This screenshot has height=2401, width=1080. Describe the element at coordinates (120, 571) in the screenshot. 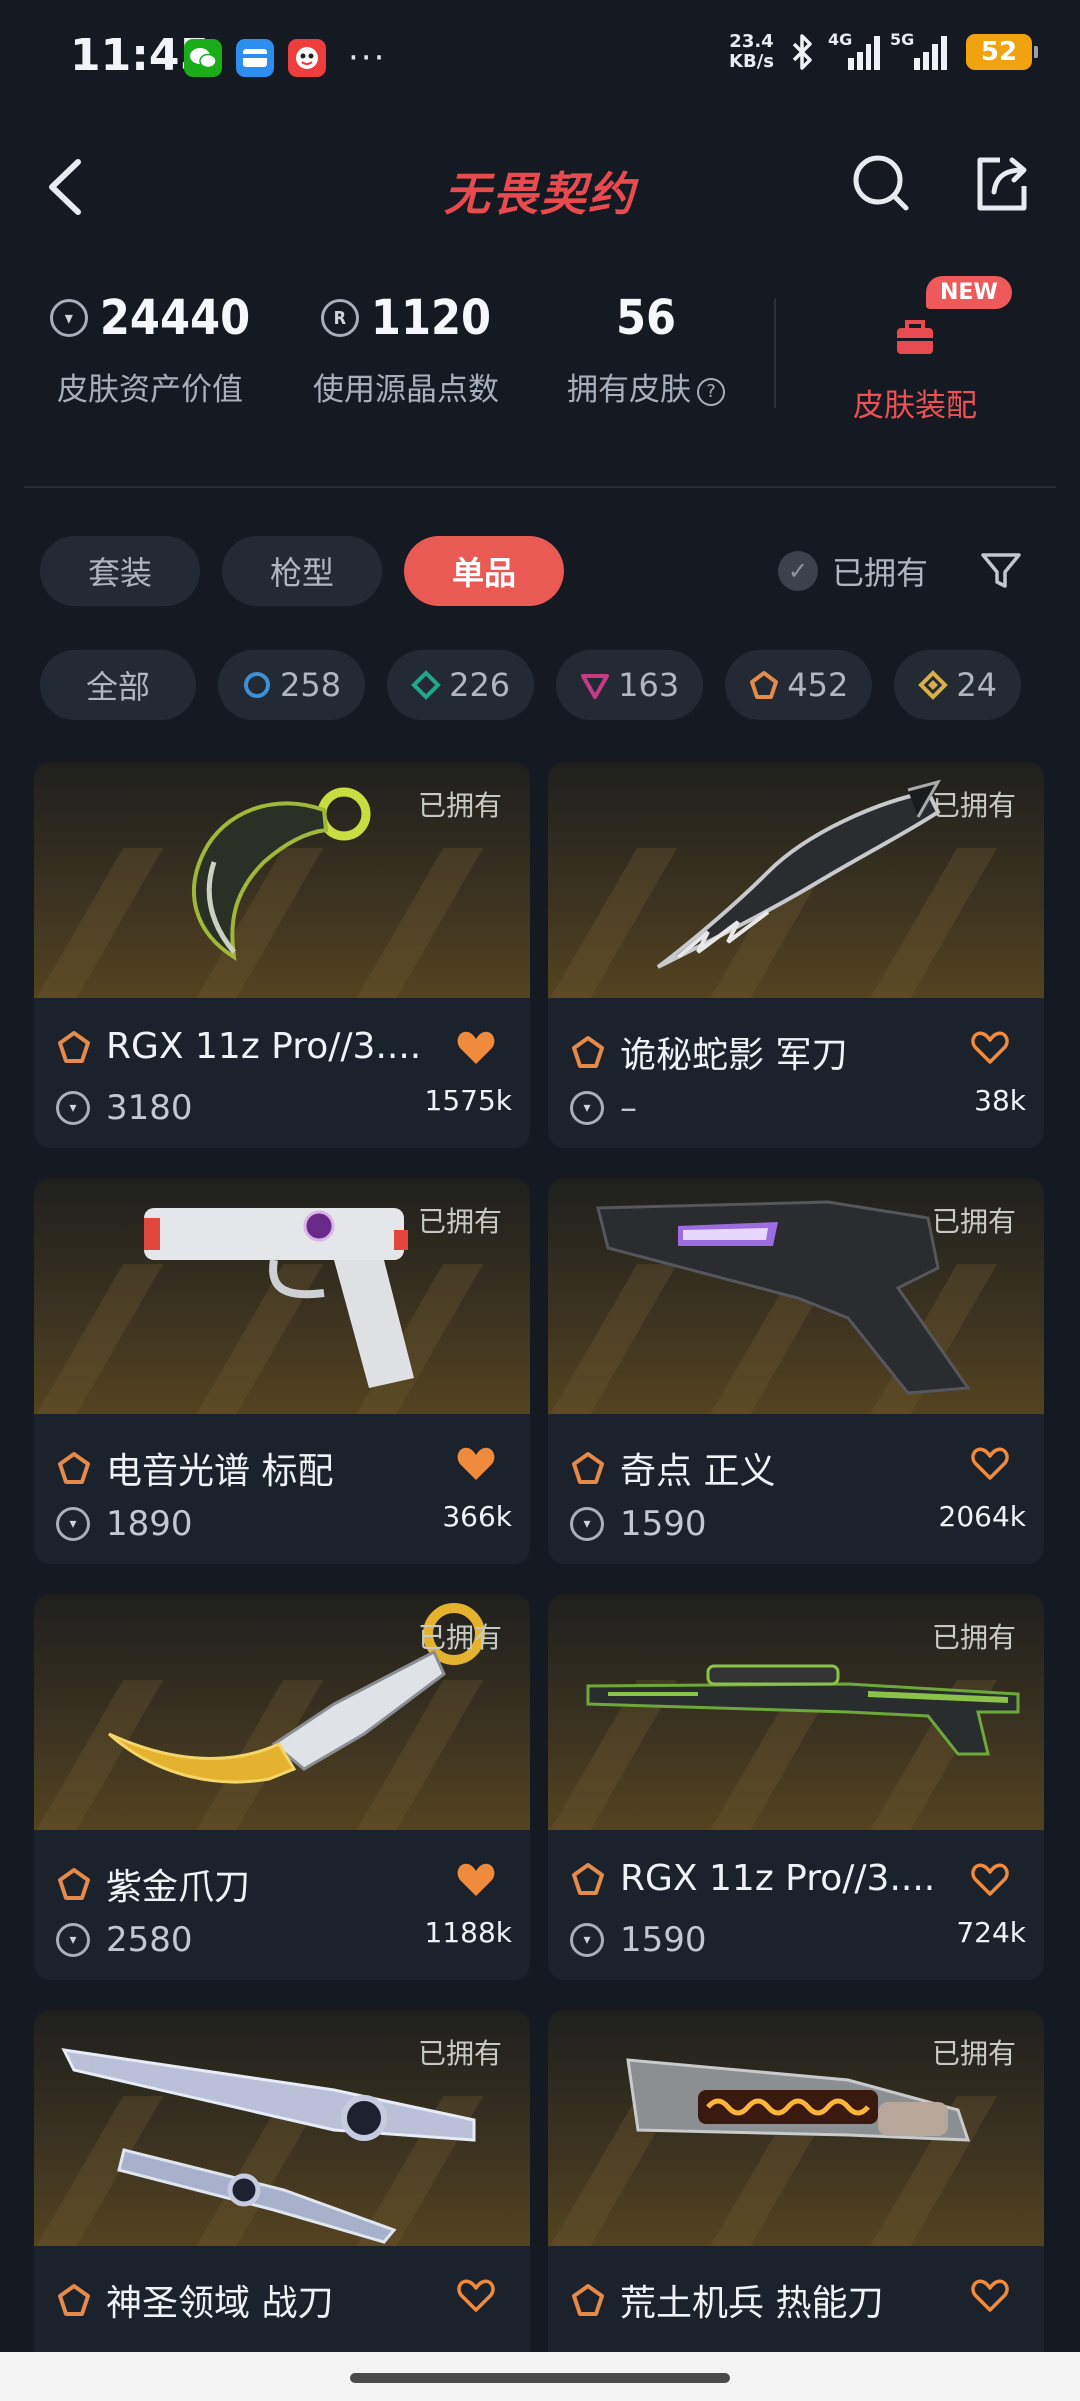

I see `tab-bundle: 套装` at that location.